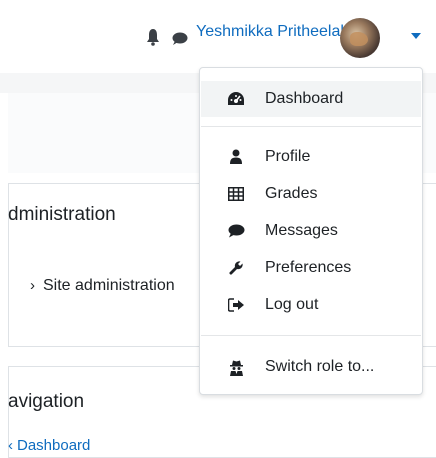  What do you see at coordinates (311, 99) in the screenshot?
I see `menu-item-dashboard: Dashboard` at bounding box center [311, 99].